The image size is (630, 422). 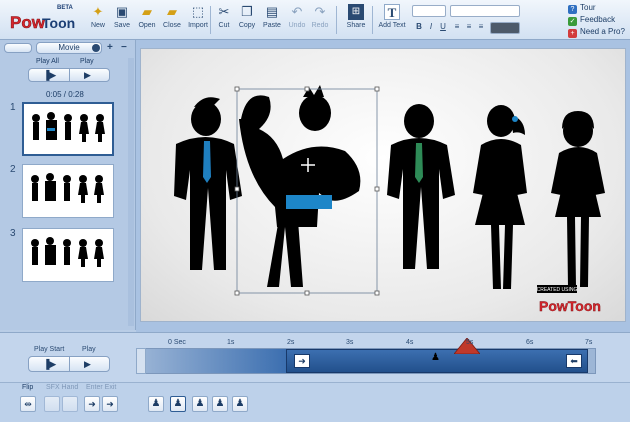 I want to click on folder-close-icon: ▰, so click(x=172, y=11).